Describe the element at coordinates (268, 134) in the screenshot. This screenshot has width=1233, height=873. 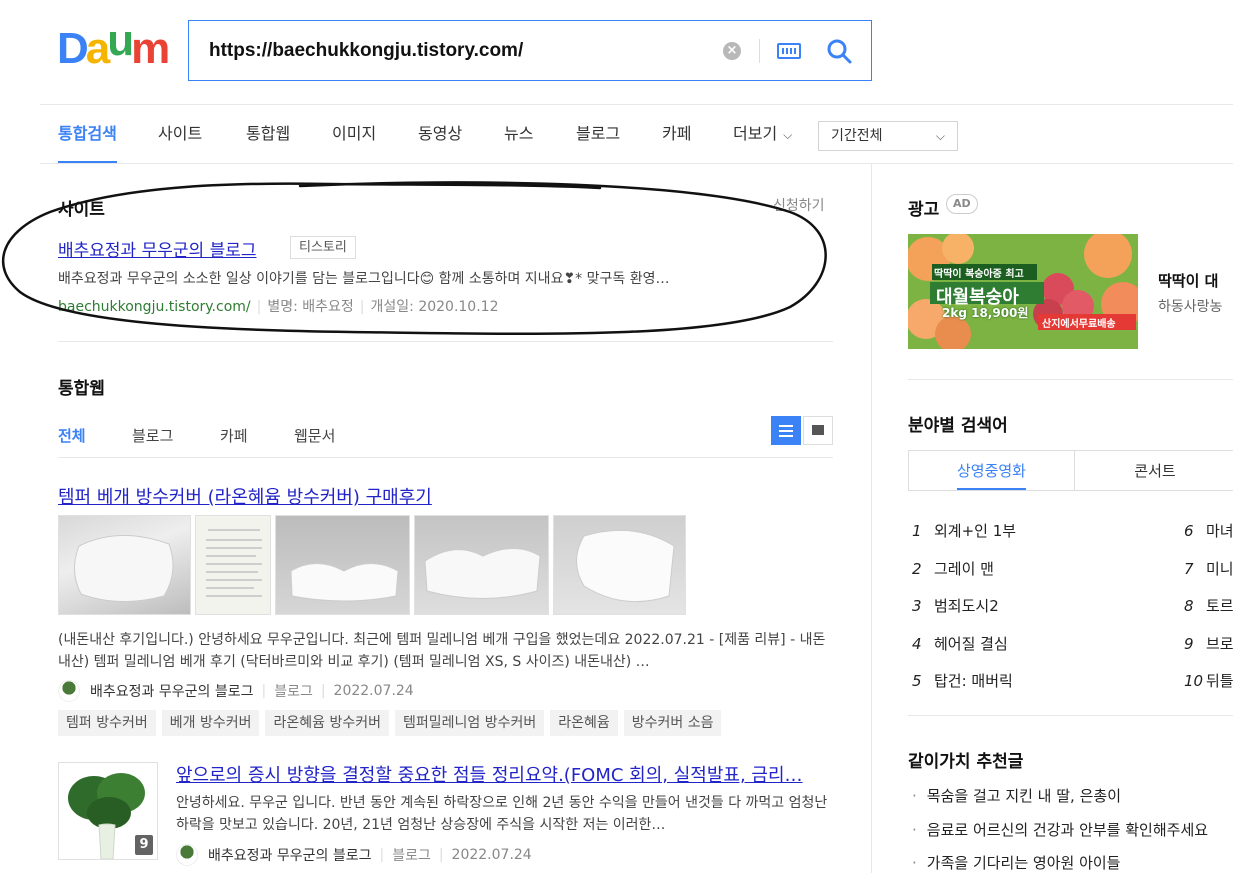
I see `tab-integrated-web: 통합웹` at that location.